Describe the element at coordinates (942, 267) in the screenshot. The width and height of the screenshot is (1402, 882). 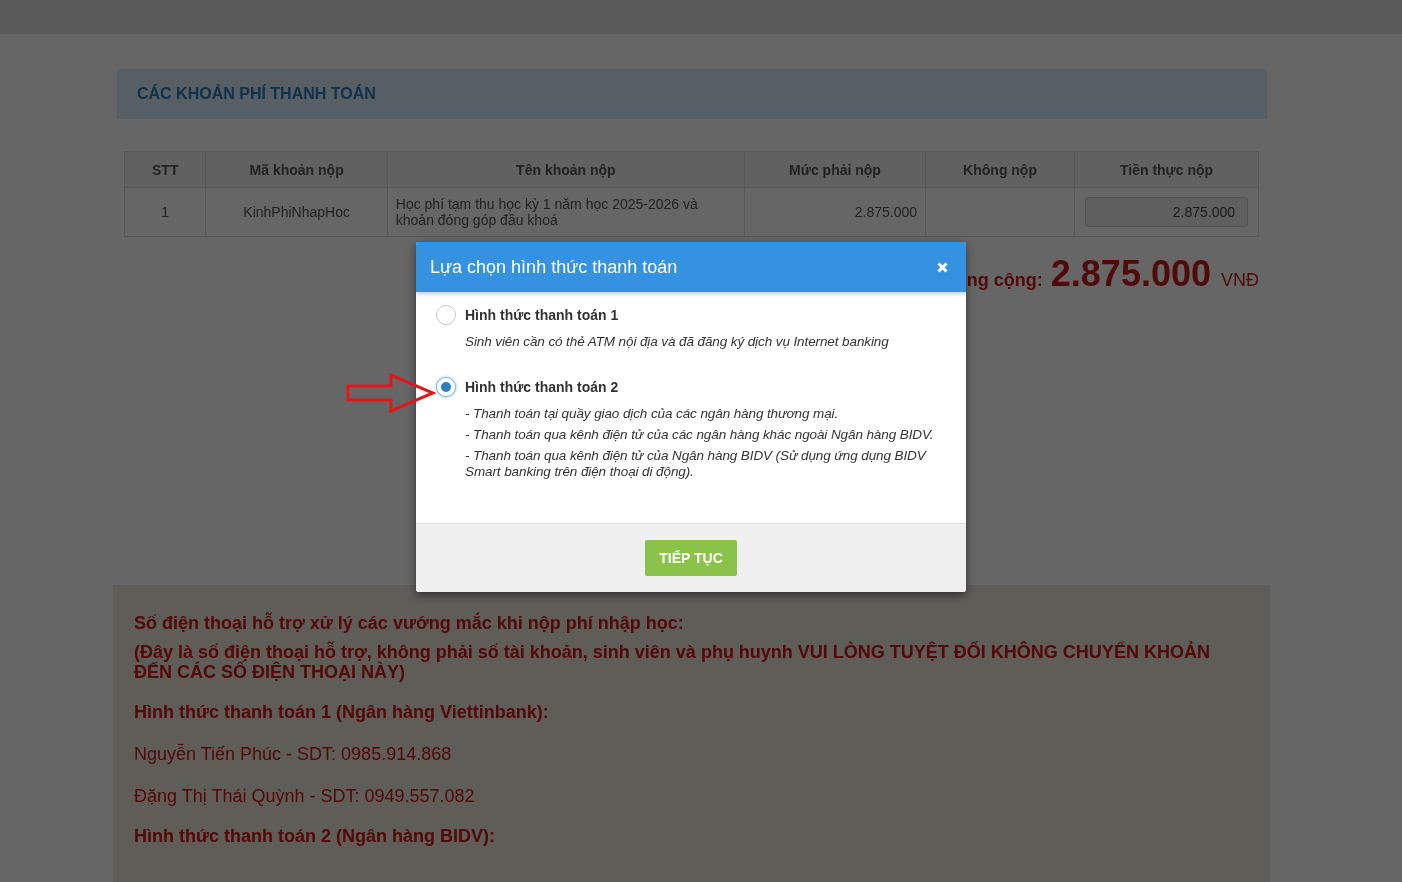
I see `close-icon` at that location.